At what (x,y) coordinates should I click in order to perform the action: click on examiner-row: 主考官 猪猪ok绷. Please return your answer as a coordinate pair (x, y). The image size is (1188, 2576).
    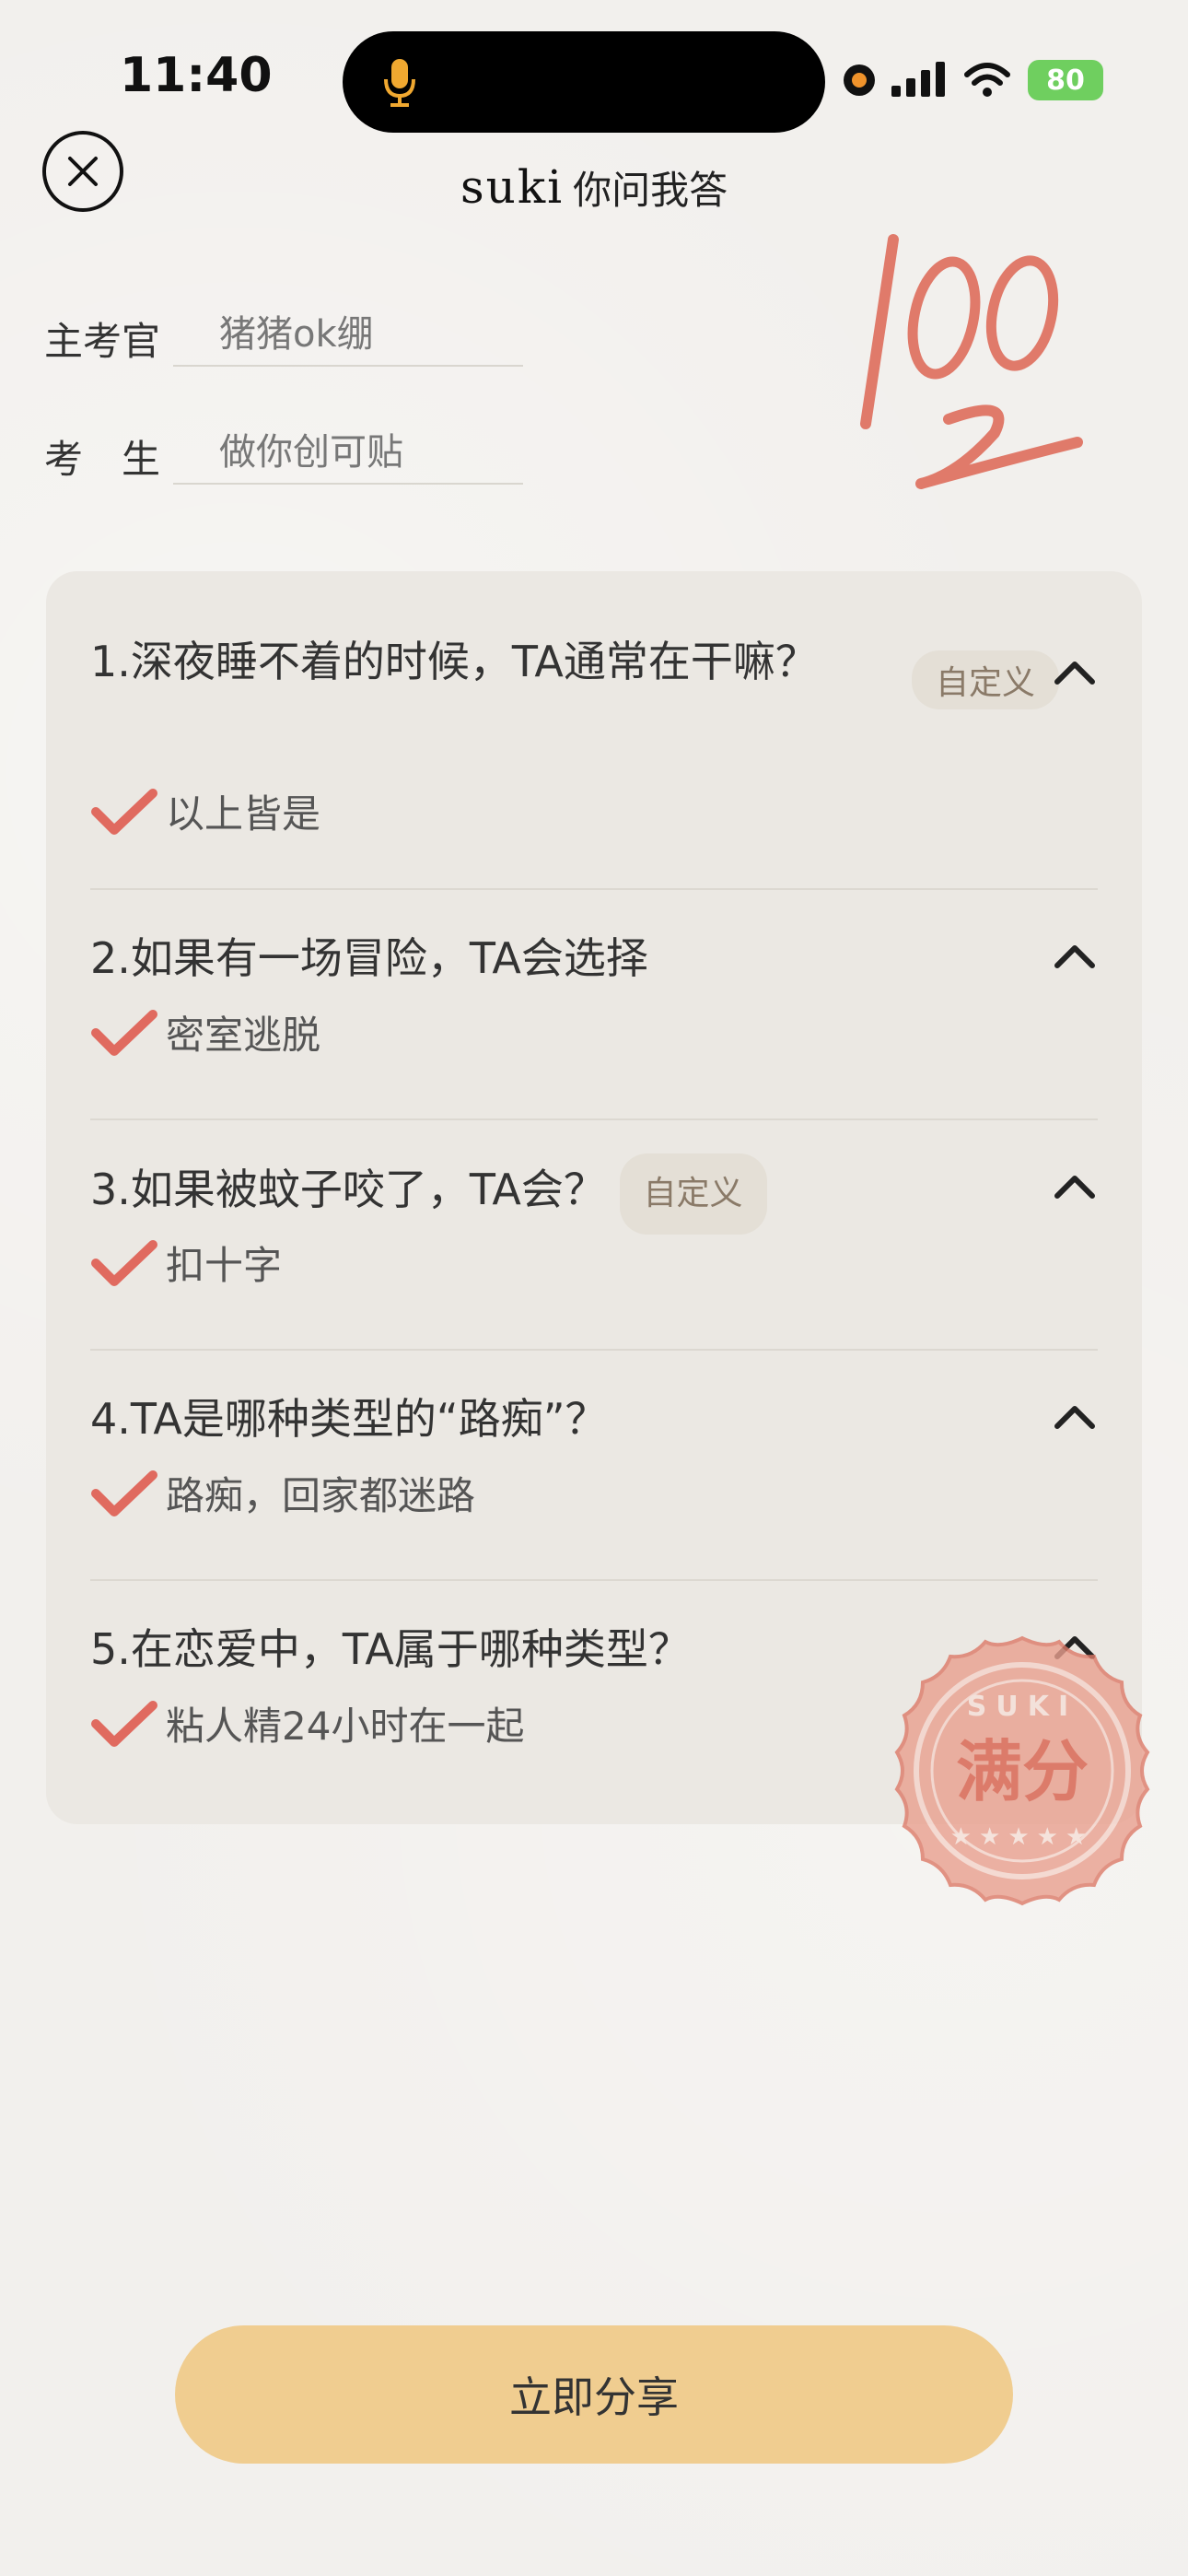
    Looking at the image, I should click on (283, 335).